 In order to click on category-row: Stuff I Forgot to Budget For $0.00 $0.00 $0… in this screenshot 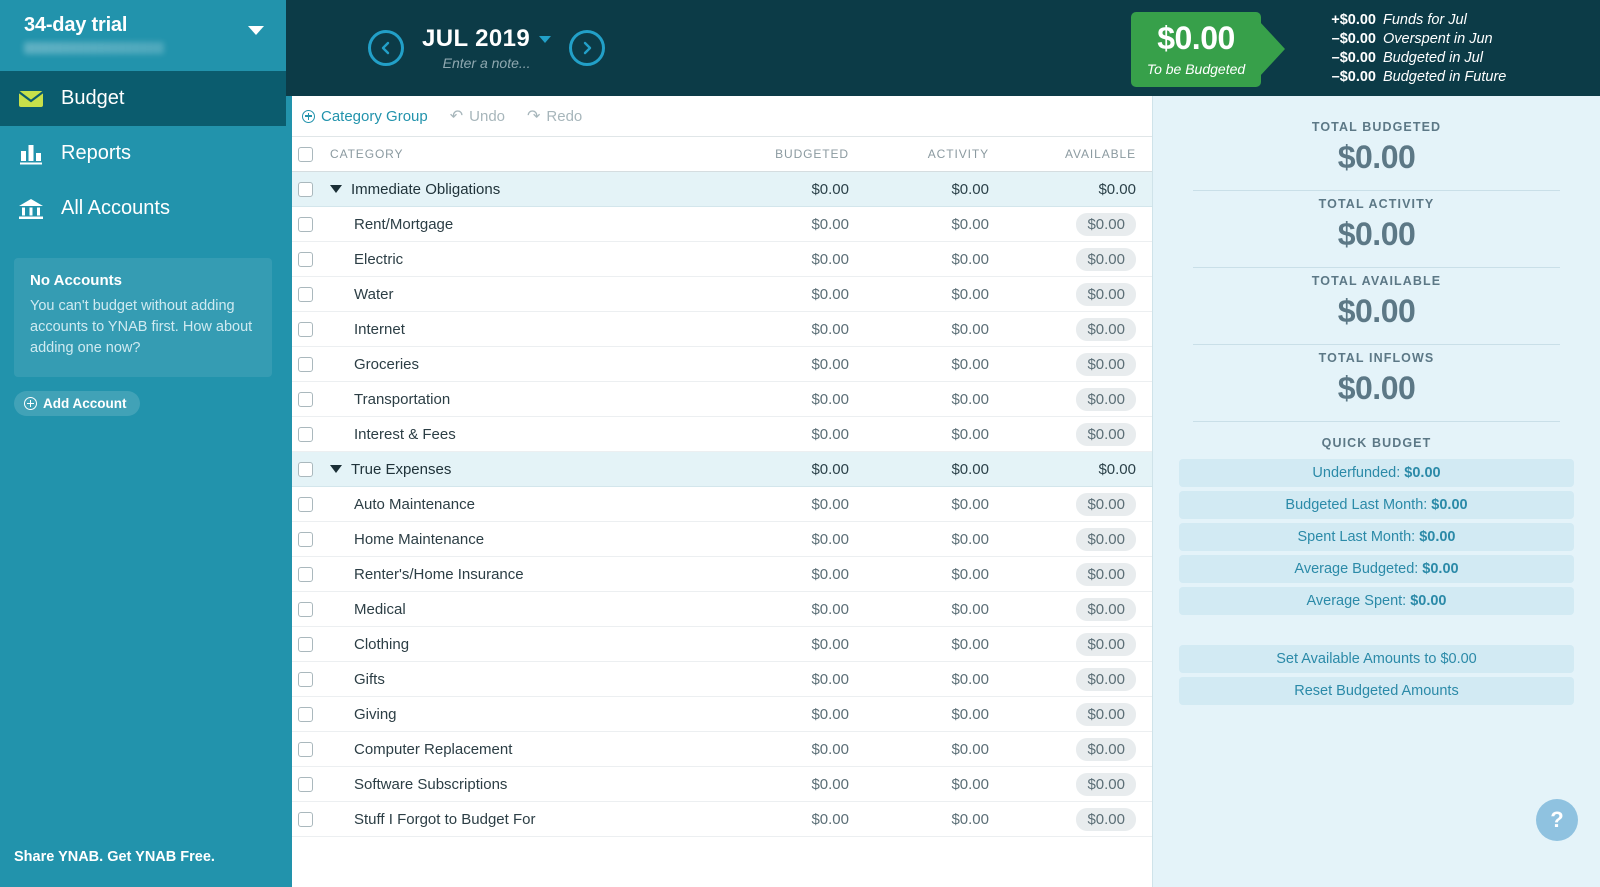, I will do `click(719, 819)`.